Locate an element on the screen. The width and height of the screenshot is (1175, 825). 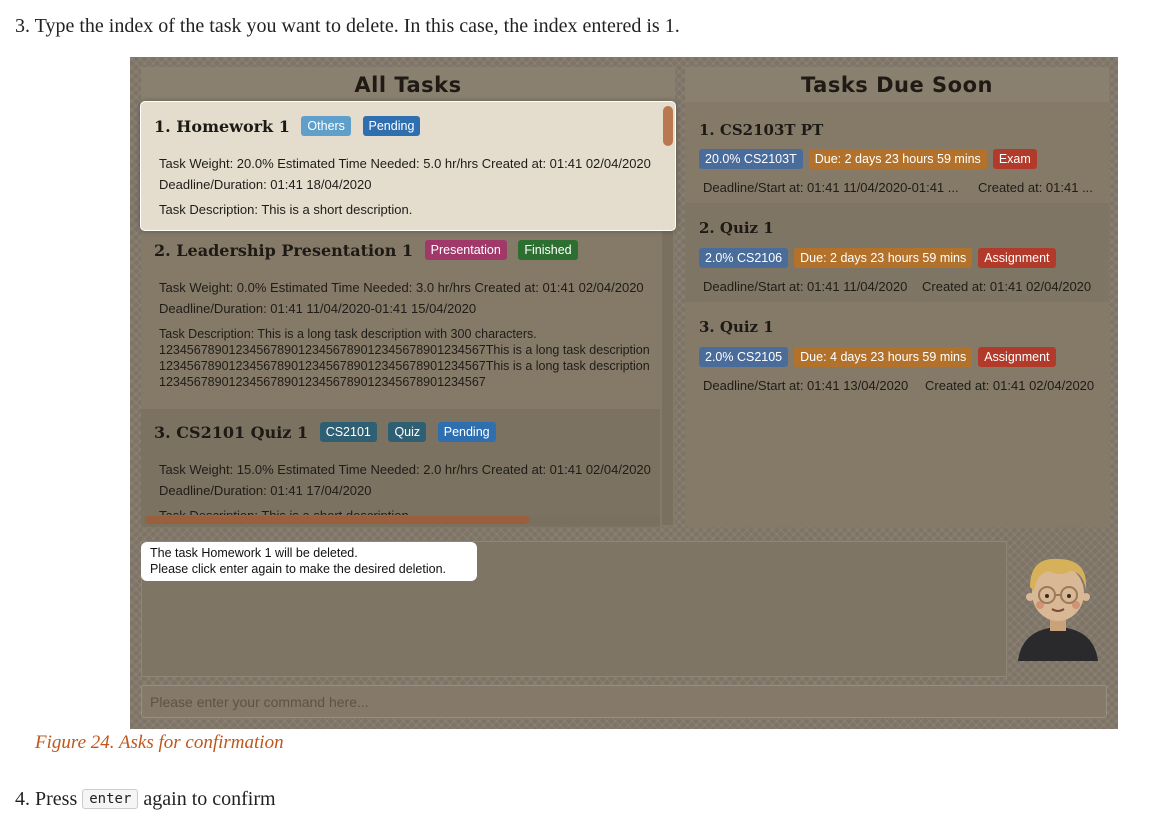
due-task-name: 3. Quiz 1 is located at coordinates (736, 327).